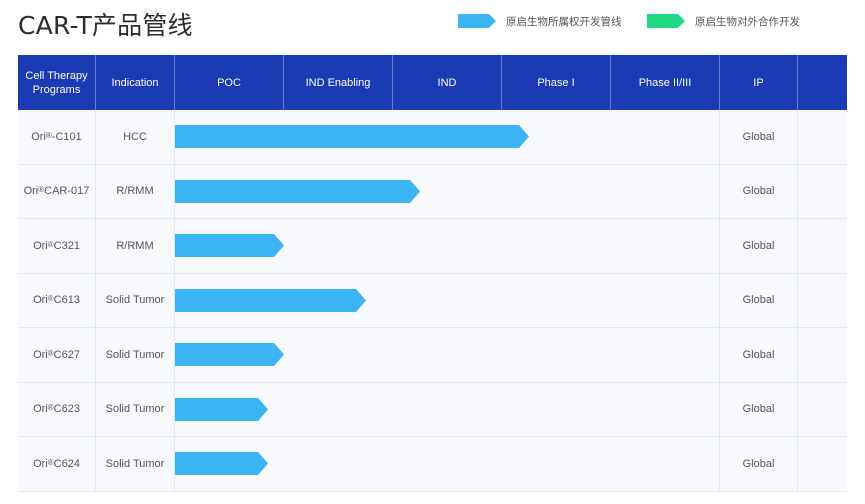  I want to click on program-name-suffix: C321, so click(66, 245).